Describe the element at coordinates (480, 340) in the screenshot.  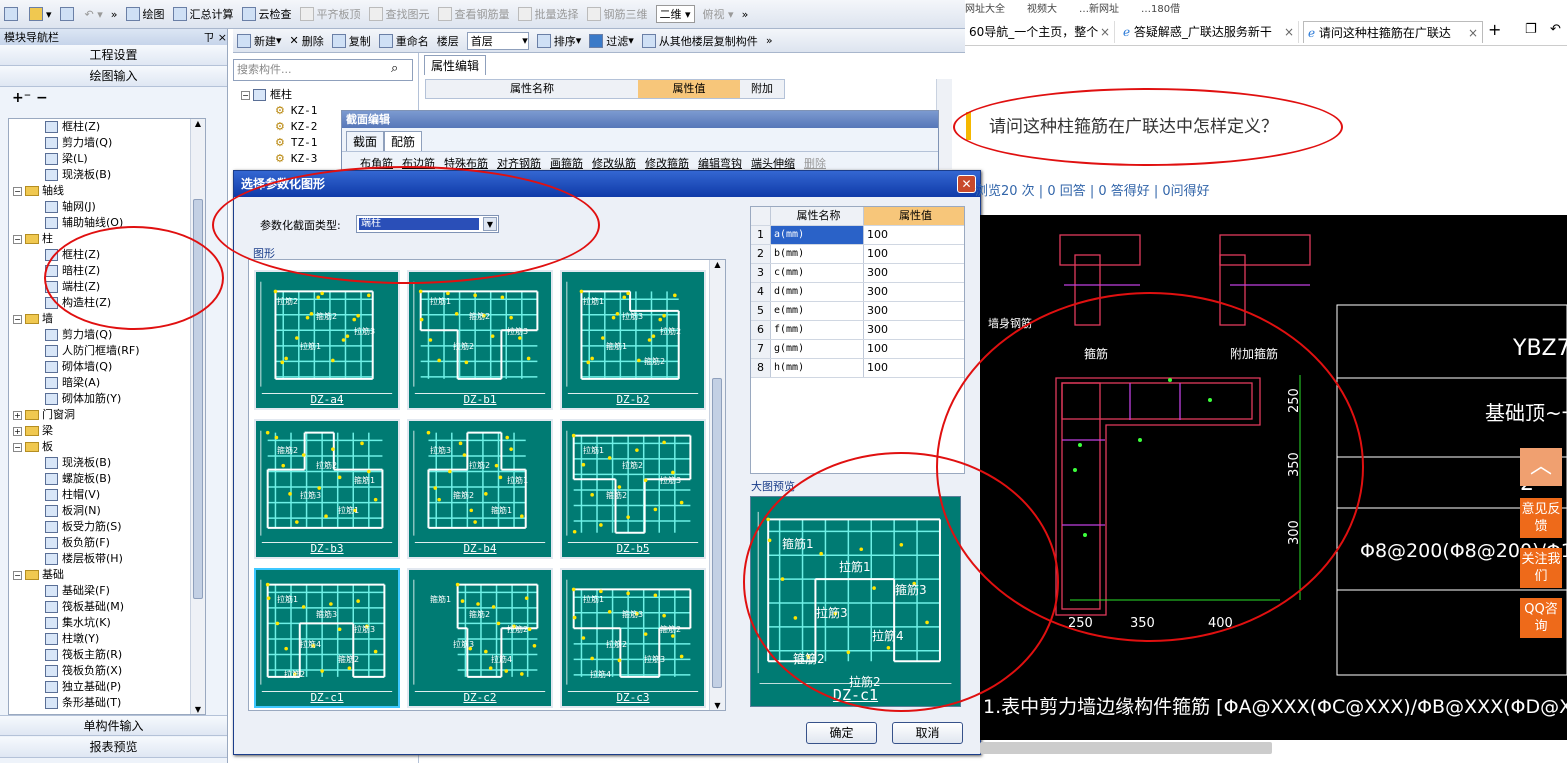
I see `shape-thumb-dz-b1: 拉筋1 箍筋2 拉筋3 拉筋2 DZ-b1` at that location.